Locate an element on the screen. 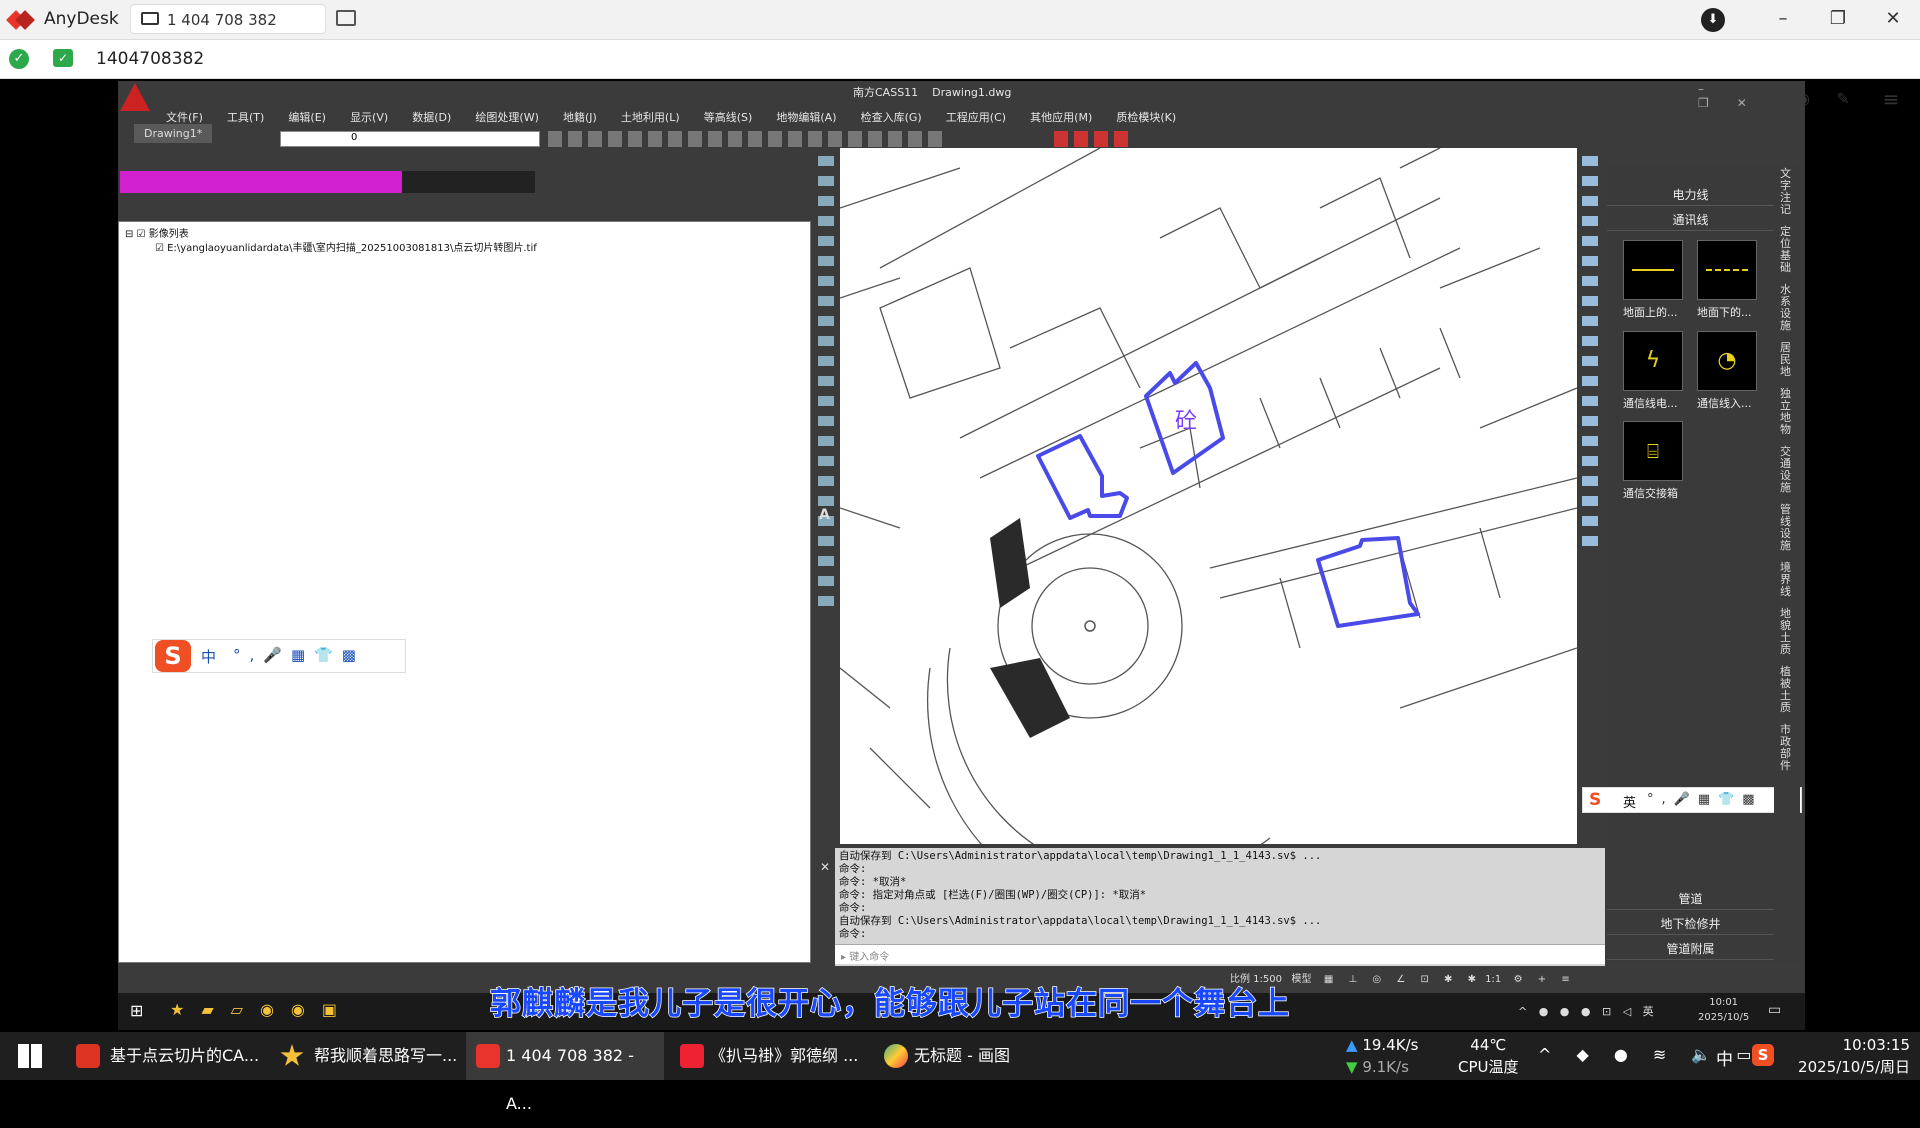 This screenshot has width=1920, height=1128. menu-check: 检查入库(G) is located at coordinates (891, 117).